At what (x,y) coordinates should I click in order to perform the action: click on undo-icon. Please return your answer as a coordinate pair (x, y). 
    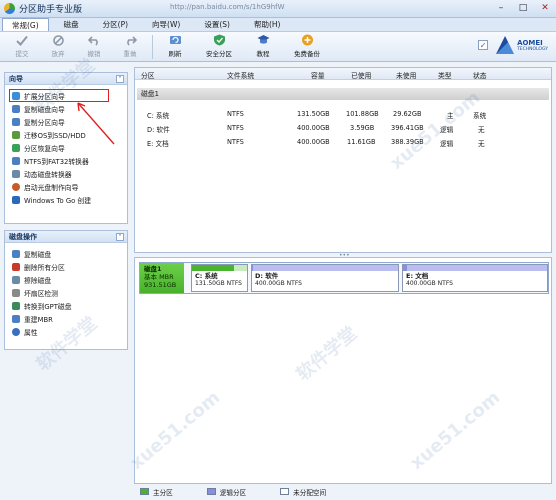
    Looking at the image, I should click on (94, 40).